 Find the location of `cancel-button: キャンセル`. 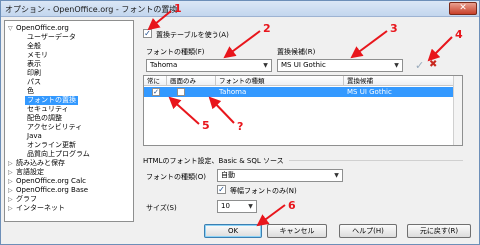

cancel-button: キャンセル is located at coordinates (297, 231).